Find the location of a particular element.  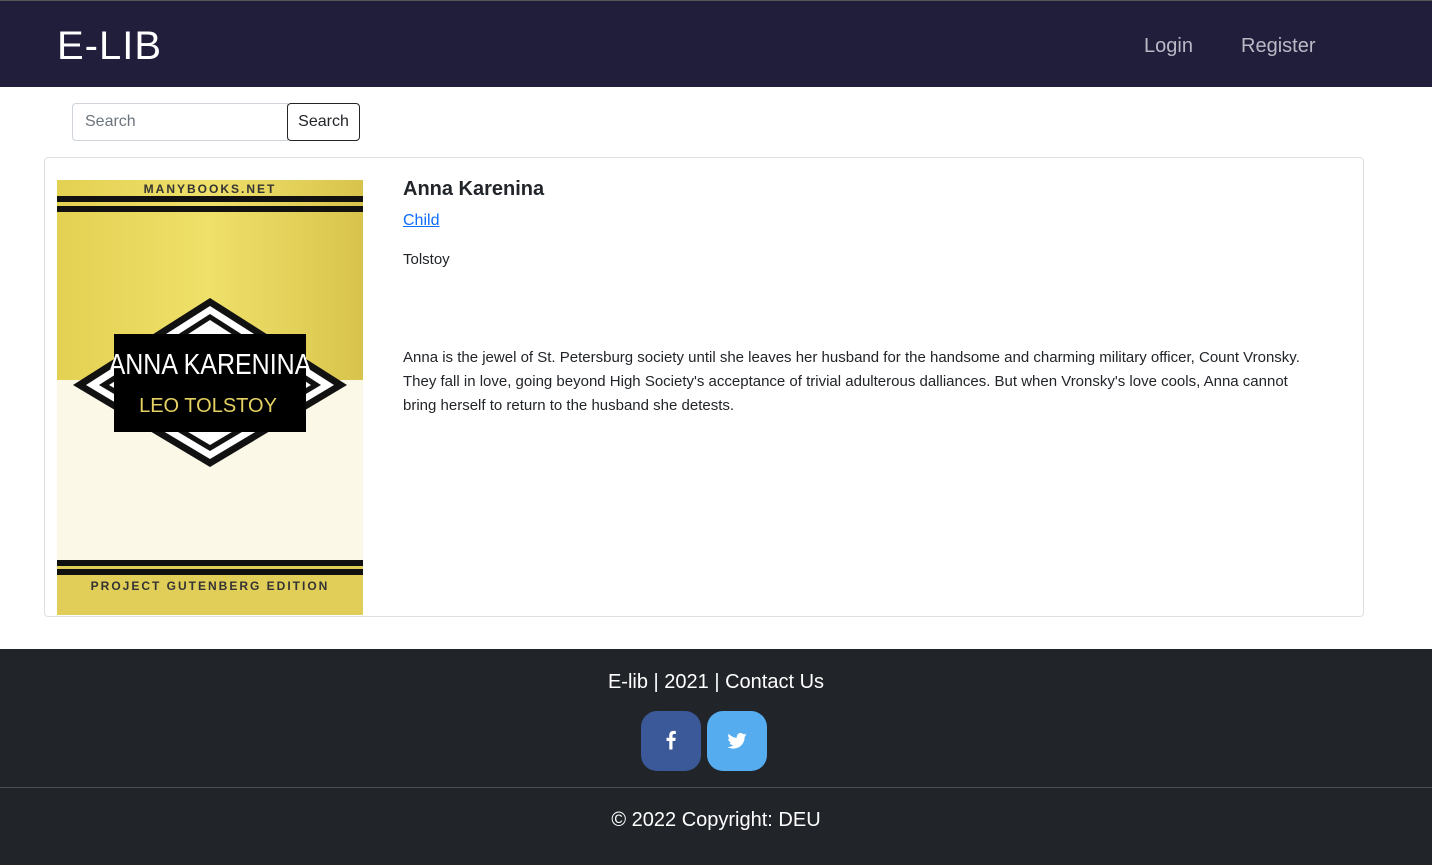

facebook-icon is located at coordinates (671, 740).